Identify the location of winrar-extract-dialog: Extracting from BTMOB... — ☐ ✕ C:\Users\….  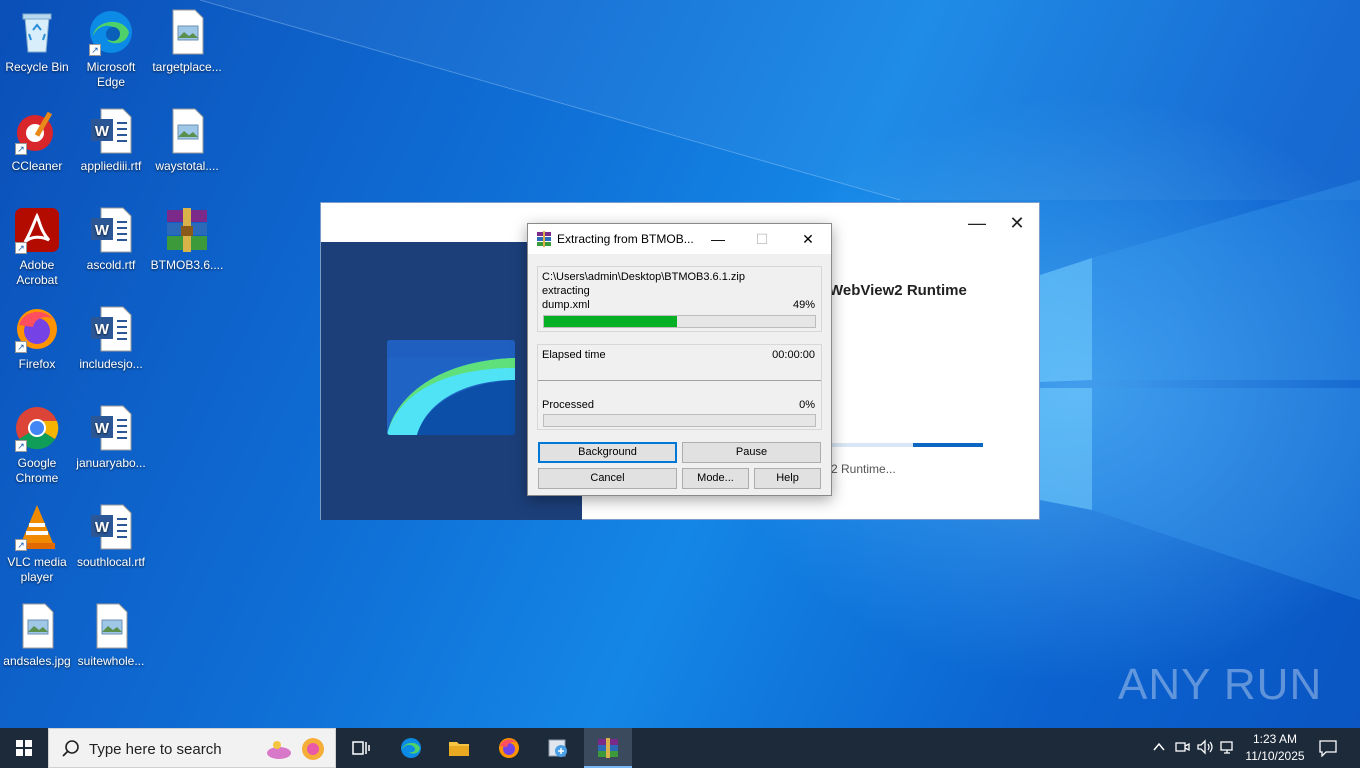
(679, 359).